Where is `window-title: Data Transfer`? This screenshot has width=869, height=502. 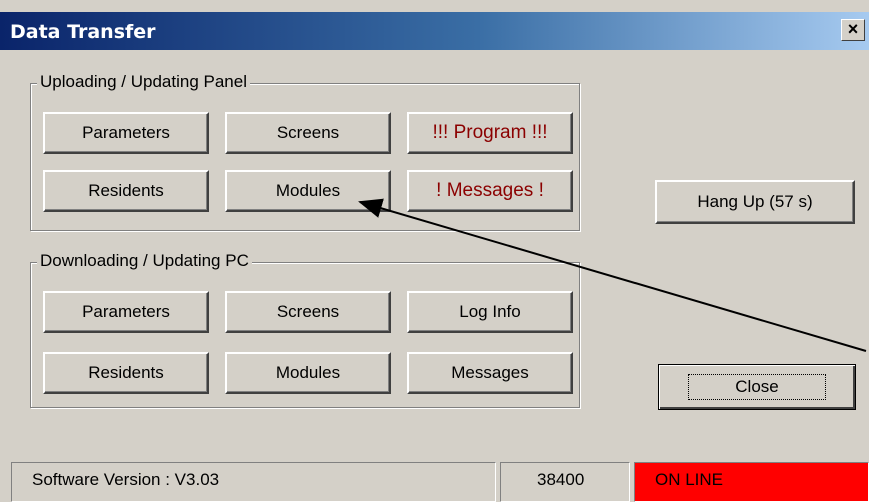
window-title: Data Transfer is located at coordinates (83, 32).